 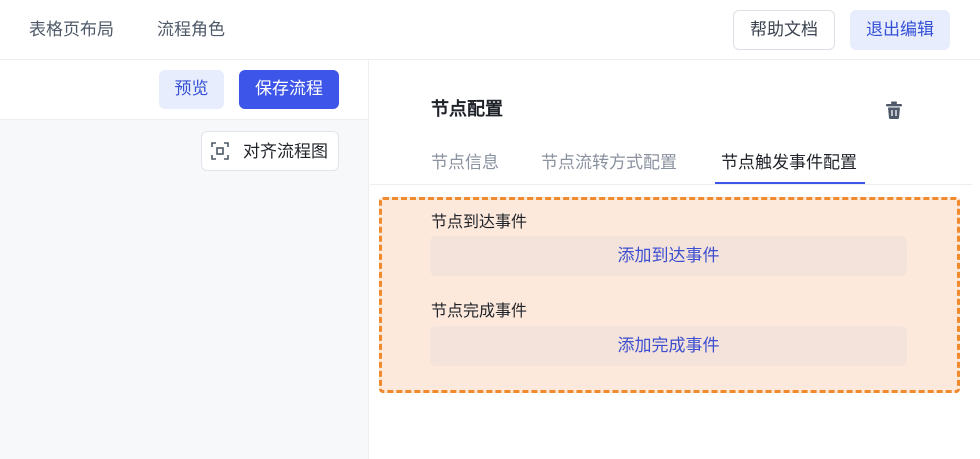 I want to click on tab-node-transition: 节点流转方式配置, so click(x=609, y=163).